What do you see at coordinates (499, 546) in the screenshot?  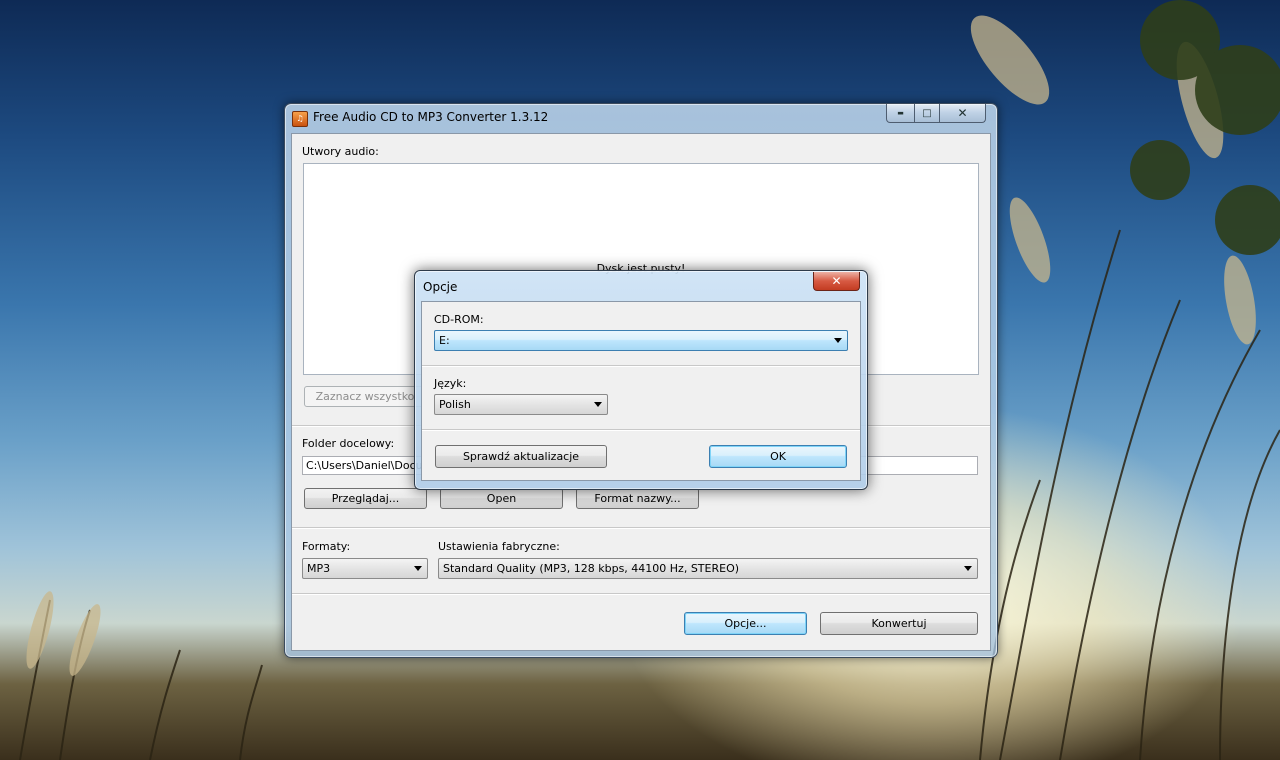 I see `presets-label: Ustawienia fabryczne:` at bounding box center [499, 546].